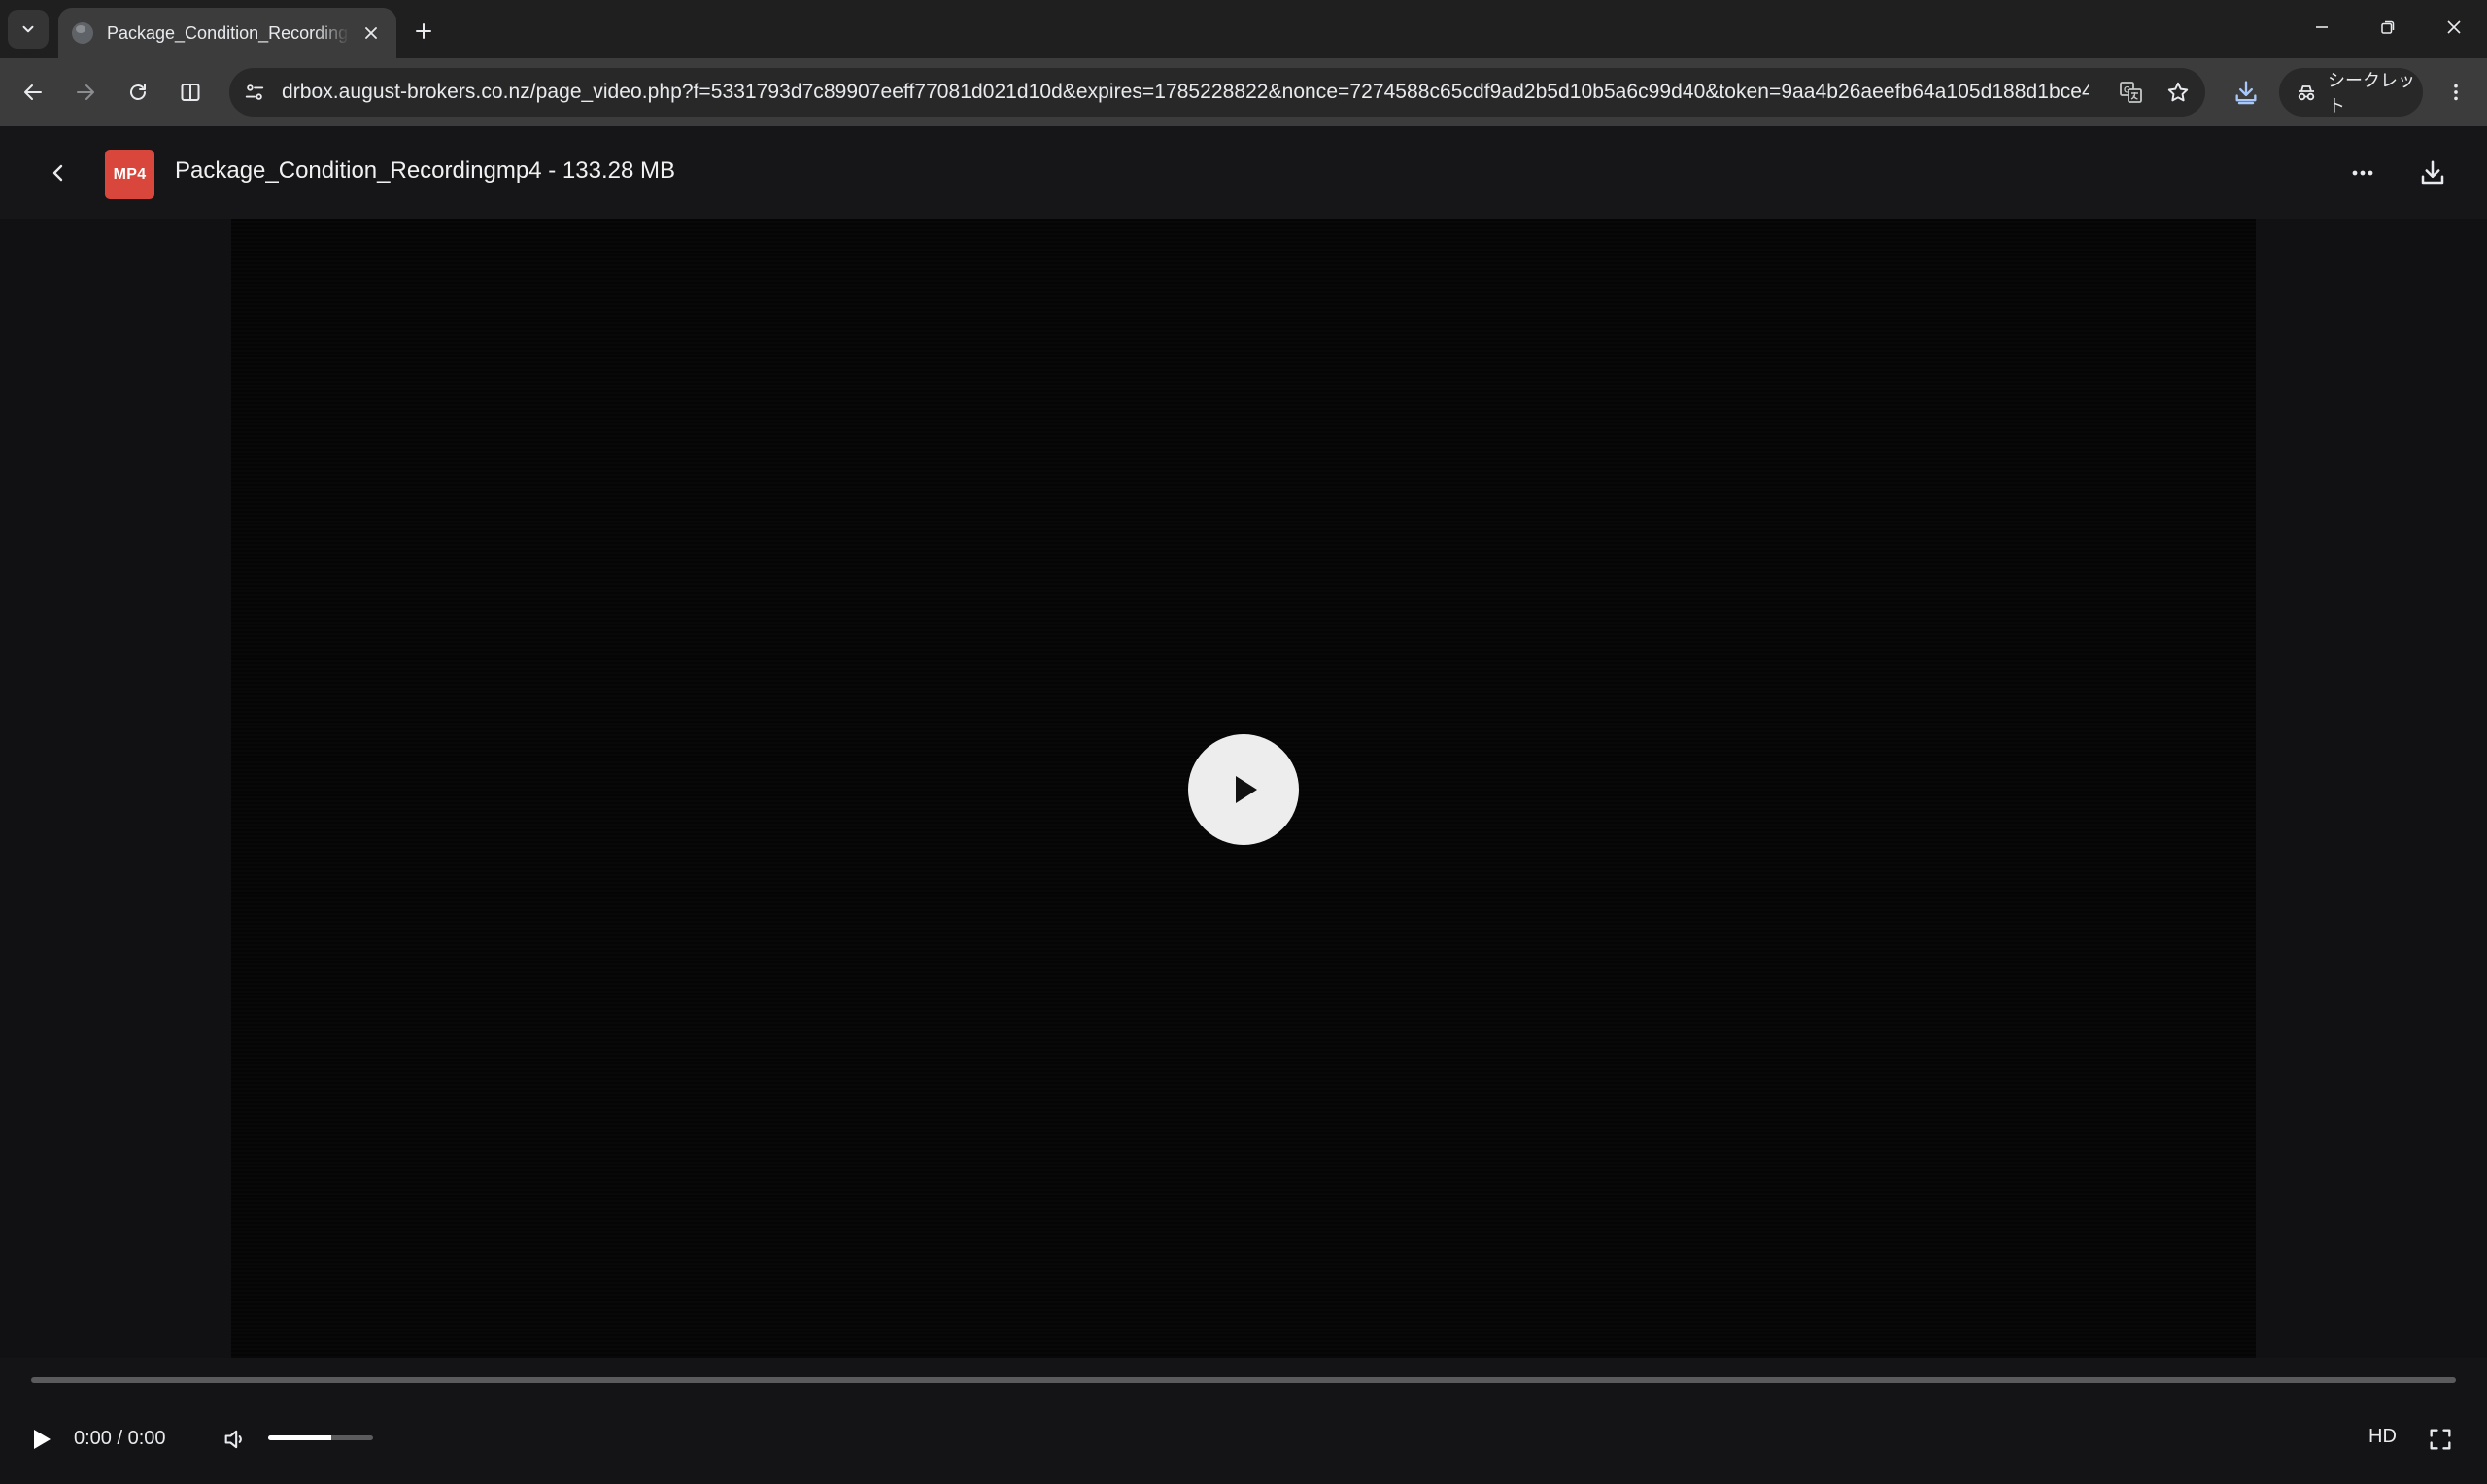 This screenshot has width=2487, height=1484. Describe the element at coordinates (1243, 1380) in the screenshot. I see `progress-bar` at that location.